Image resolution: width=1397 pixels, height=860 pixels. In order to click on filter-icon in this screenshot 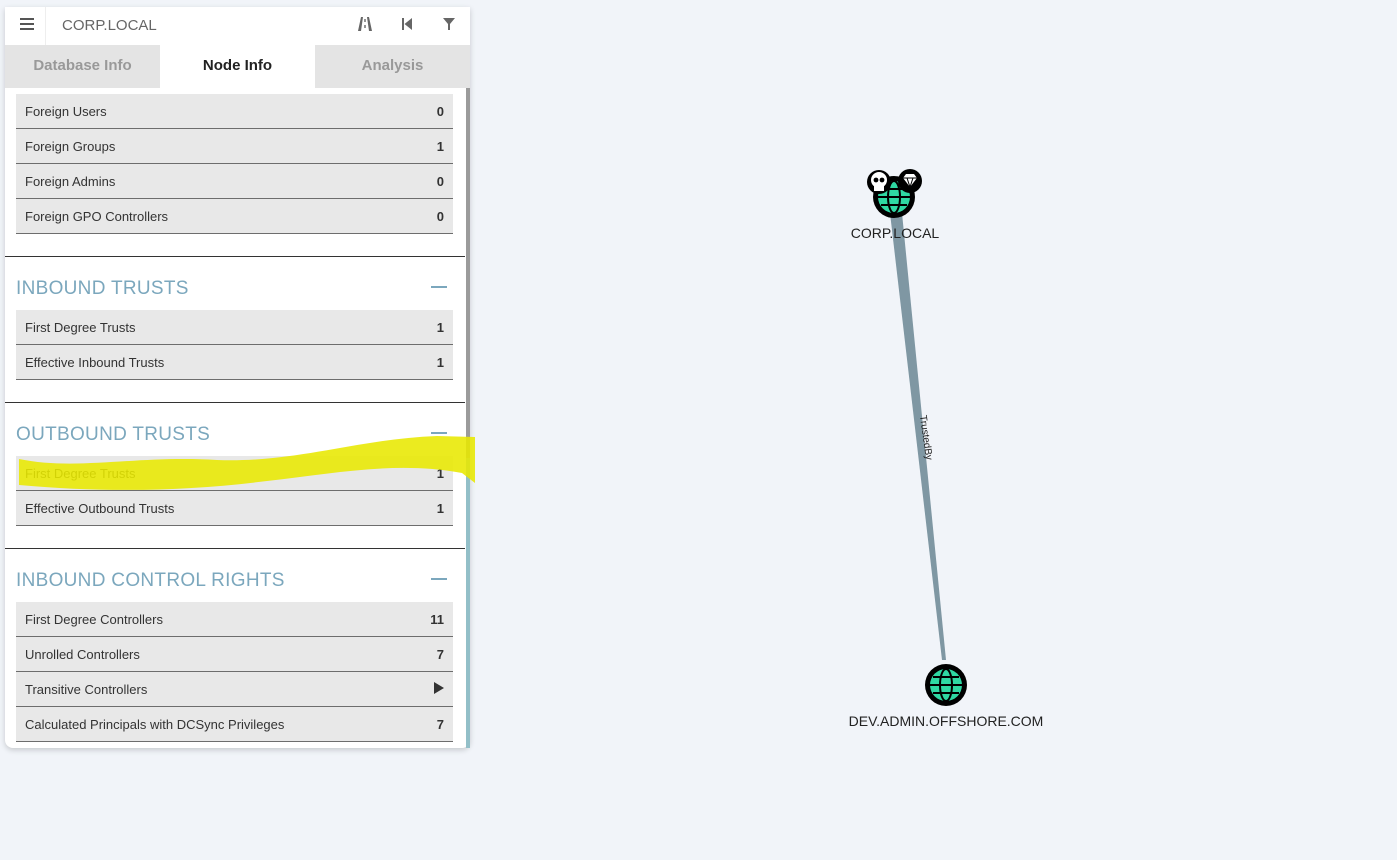, I will do `click(449, 24)`.